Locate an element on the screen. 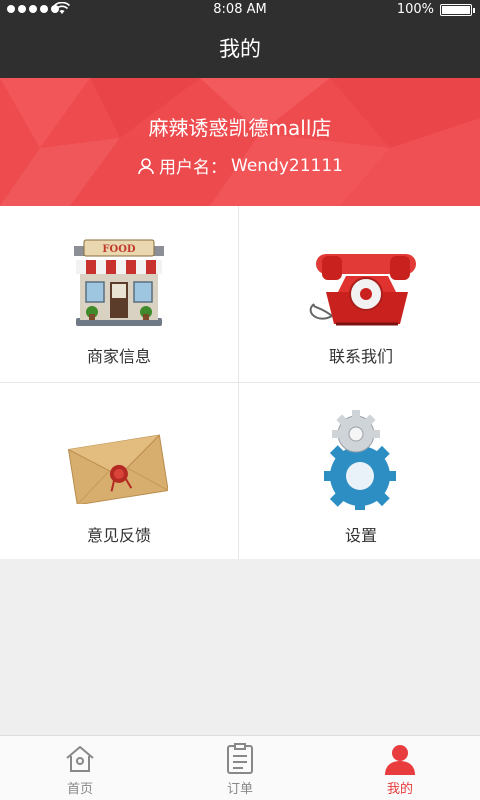 Image resolution: width=480 pixels, height=800 pixels. tab-orders: 订单 is located at coordinates (240, 768).